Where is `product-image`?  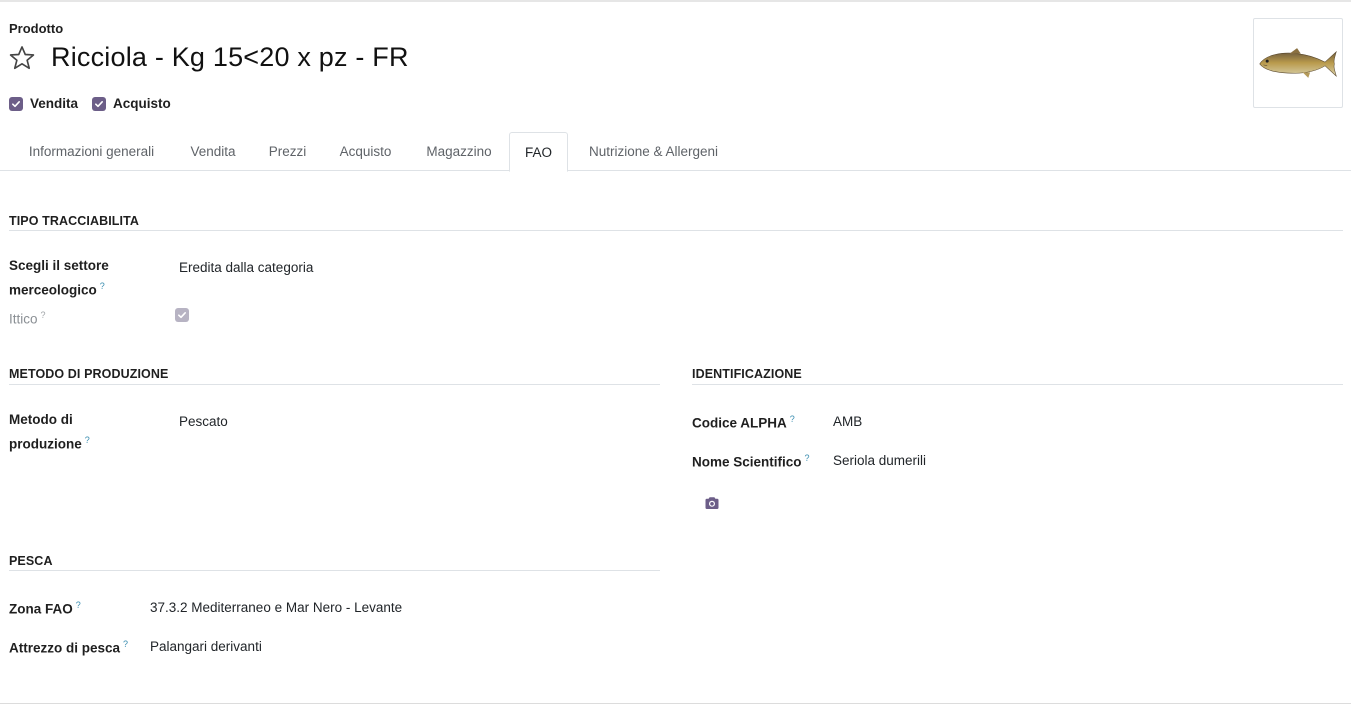
product-image is located at coordinates (1298, 63).